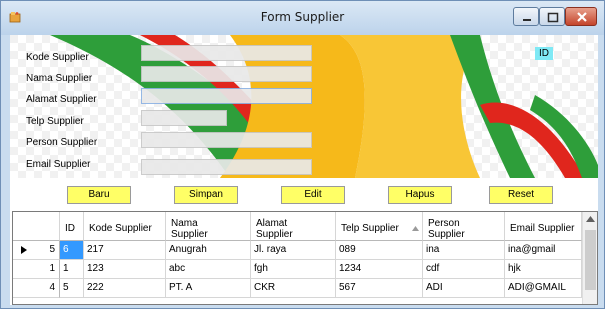 The height and width of the screenshot is (309, 605). Describe the element at coordinates (125, 288) in the screenshot. I see `cell-kode: 222` at that location.